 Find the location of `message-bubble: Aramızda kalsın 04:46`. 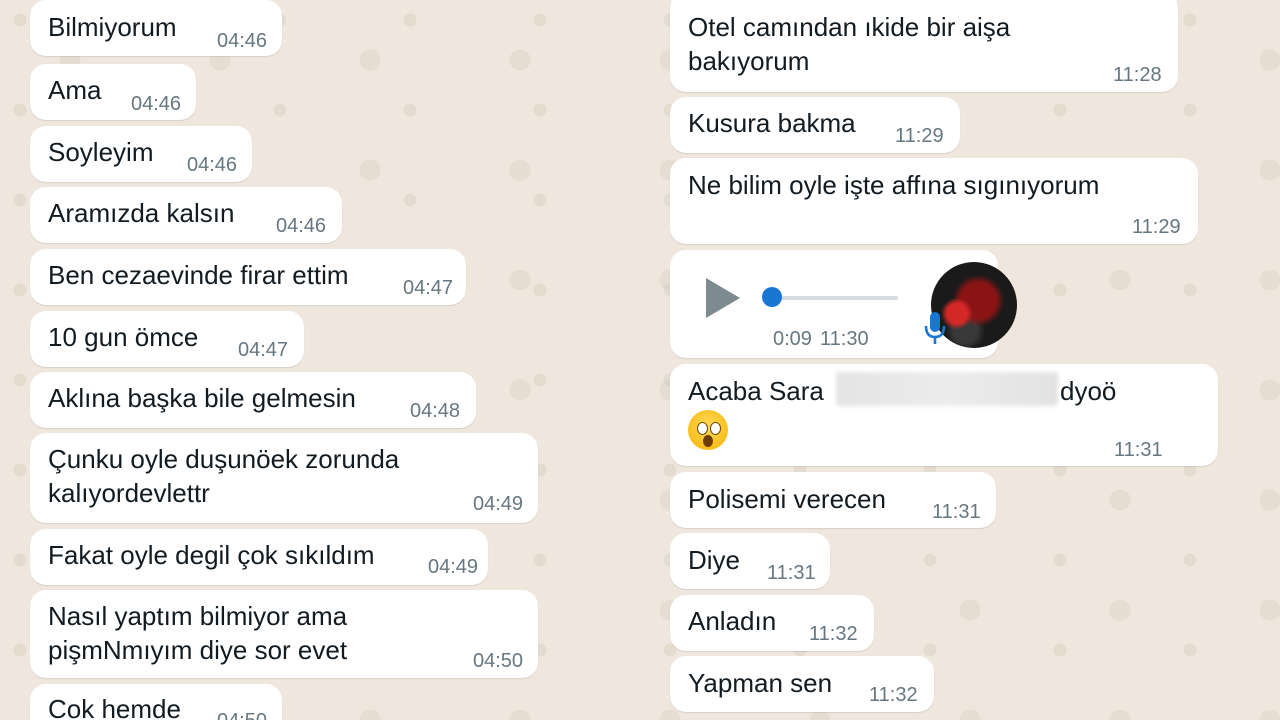

message-bubble: Aramızda kalsın 04:46 is located at coordinates (186, 215).